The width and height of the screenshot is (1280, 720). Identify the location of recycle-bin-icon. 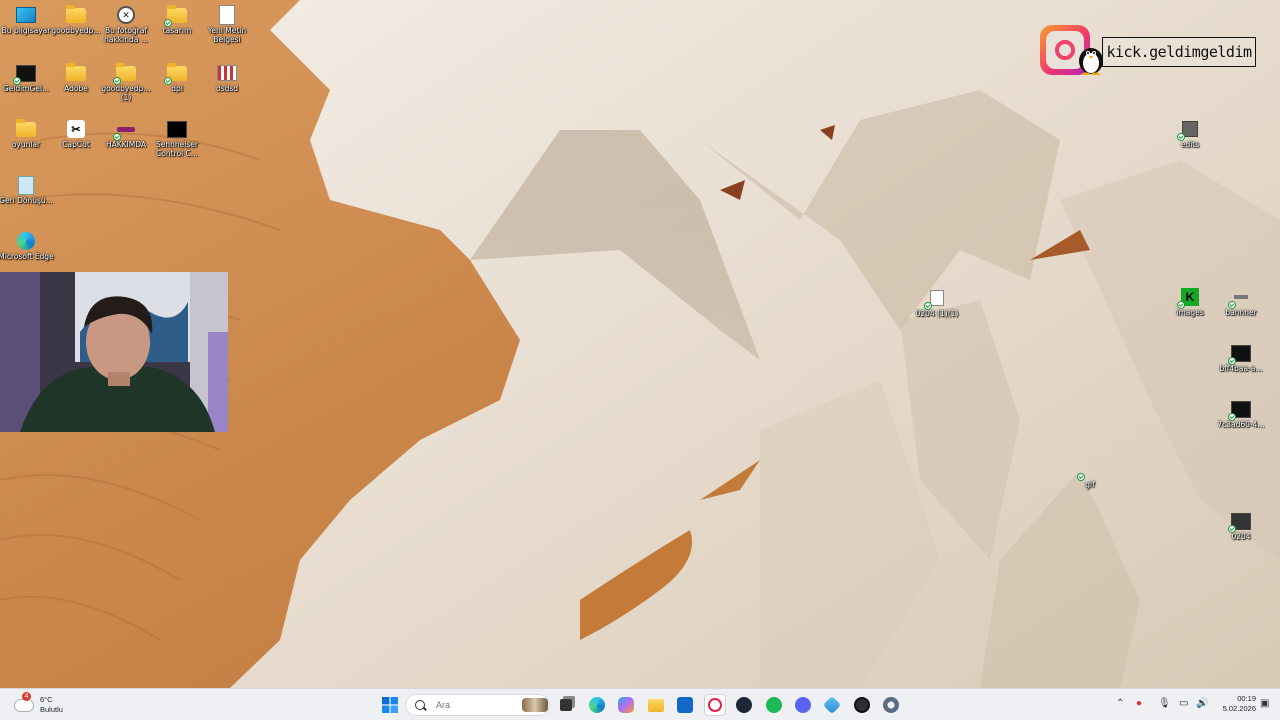
(26, 185).